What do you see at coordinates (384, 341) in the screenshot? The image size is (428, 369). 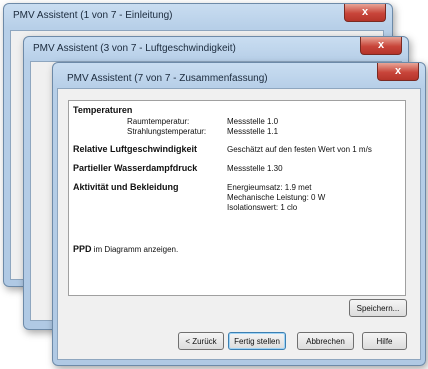 I see `help-button: Hilfe` at bounding box center [384, 341].